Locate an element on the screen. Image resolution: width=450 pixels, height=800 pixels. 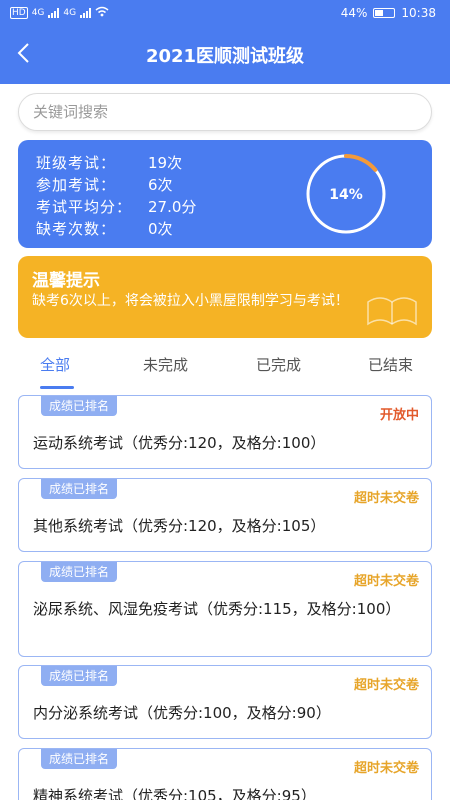
page-title: 2021医顺测试班级 is located at coordinates (225, 56).